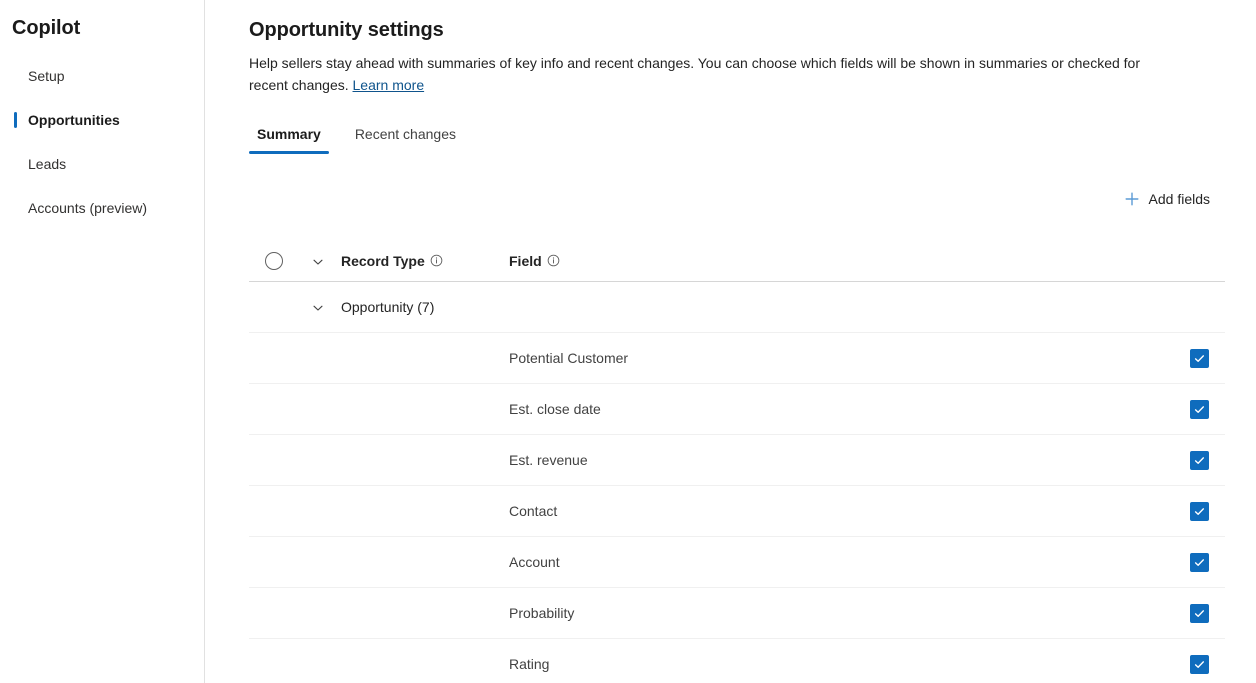  I want to click on group-label: Opportunity (7), so click(388, 307).